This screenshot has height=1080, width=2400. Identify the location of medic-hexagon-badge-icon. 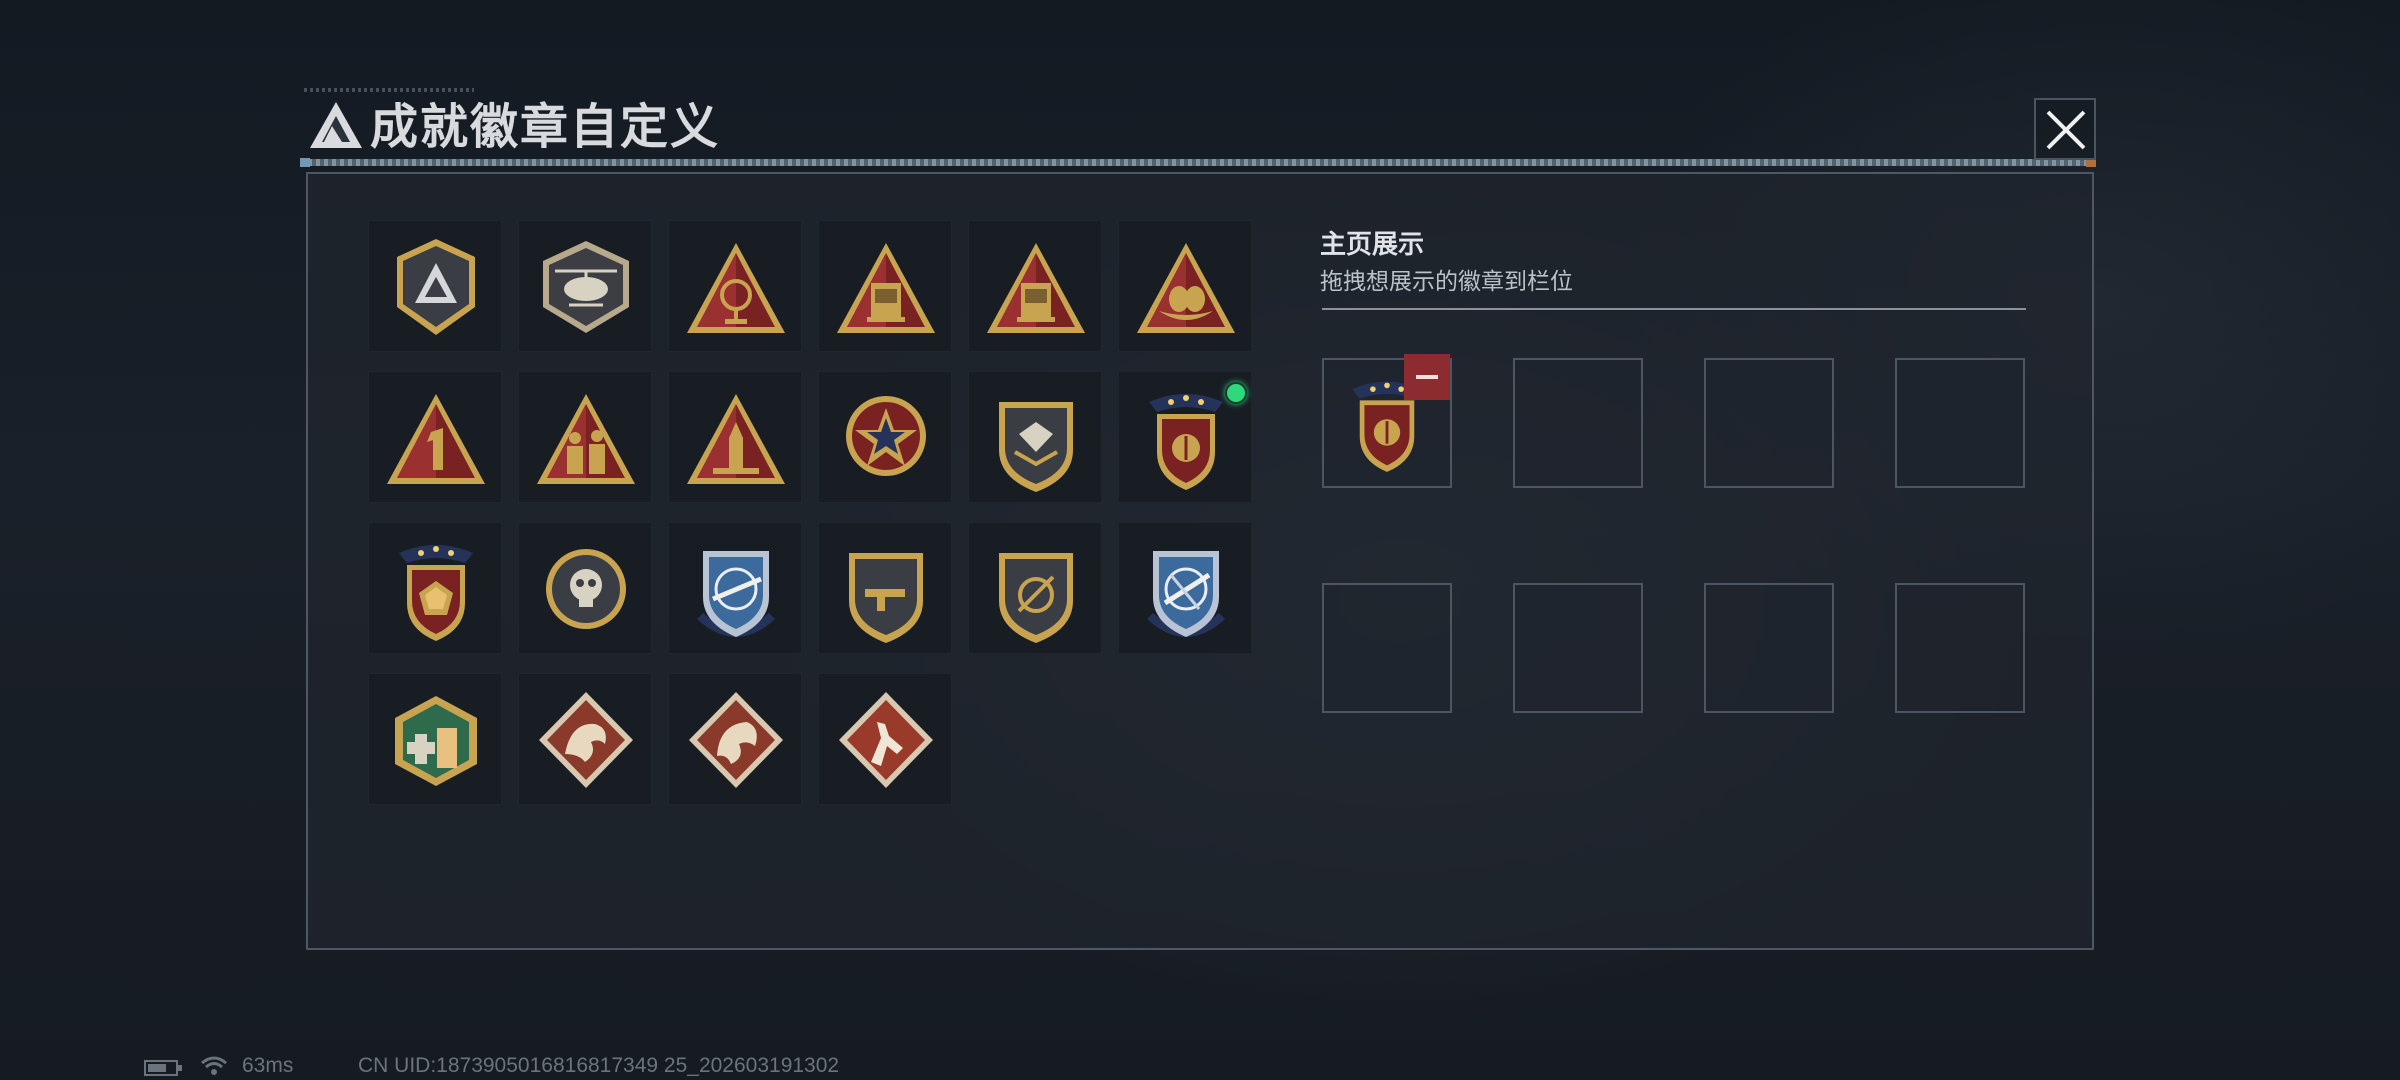
(436, 741).